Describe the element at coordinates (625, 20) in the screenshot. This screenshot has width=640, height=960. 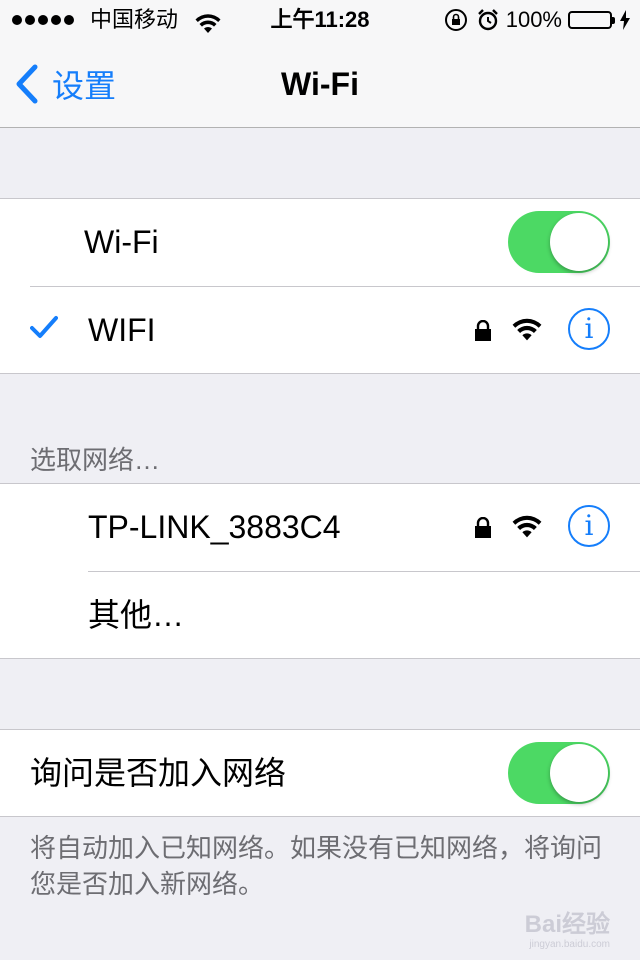
I see `charging-icon` at that location.